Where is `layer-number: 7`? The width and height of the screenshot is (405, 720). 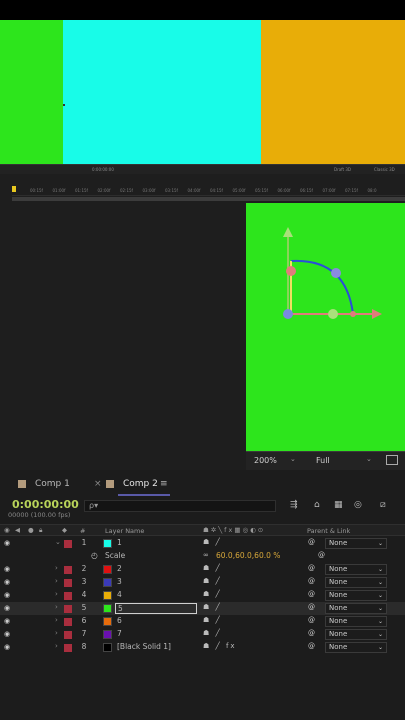
layer-number: 7 is located at coordinates (84, 633).